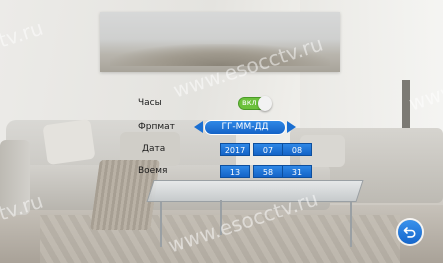 This screenshot has width=443, height=263. I want to click on time-hour-field: 13, so click(235, 171).